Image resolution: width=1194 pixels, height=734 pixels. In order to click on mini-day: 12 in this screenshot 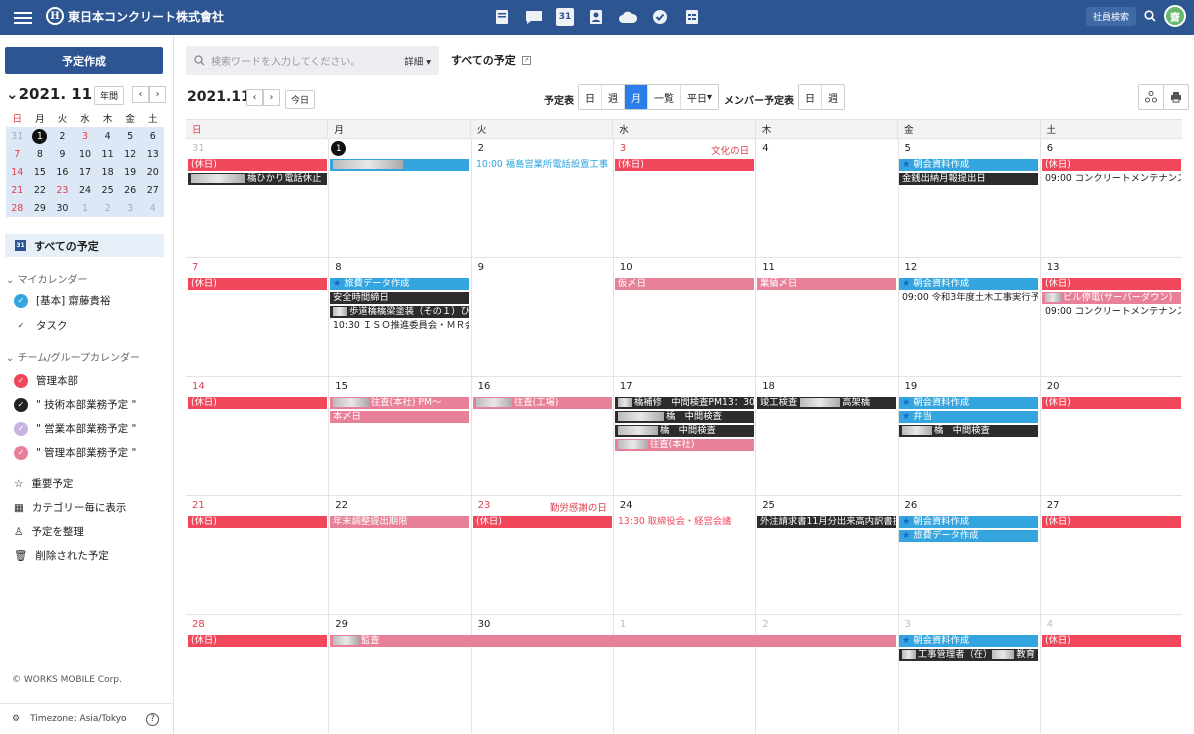, I will do `click(130, 154)`.